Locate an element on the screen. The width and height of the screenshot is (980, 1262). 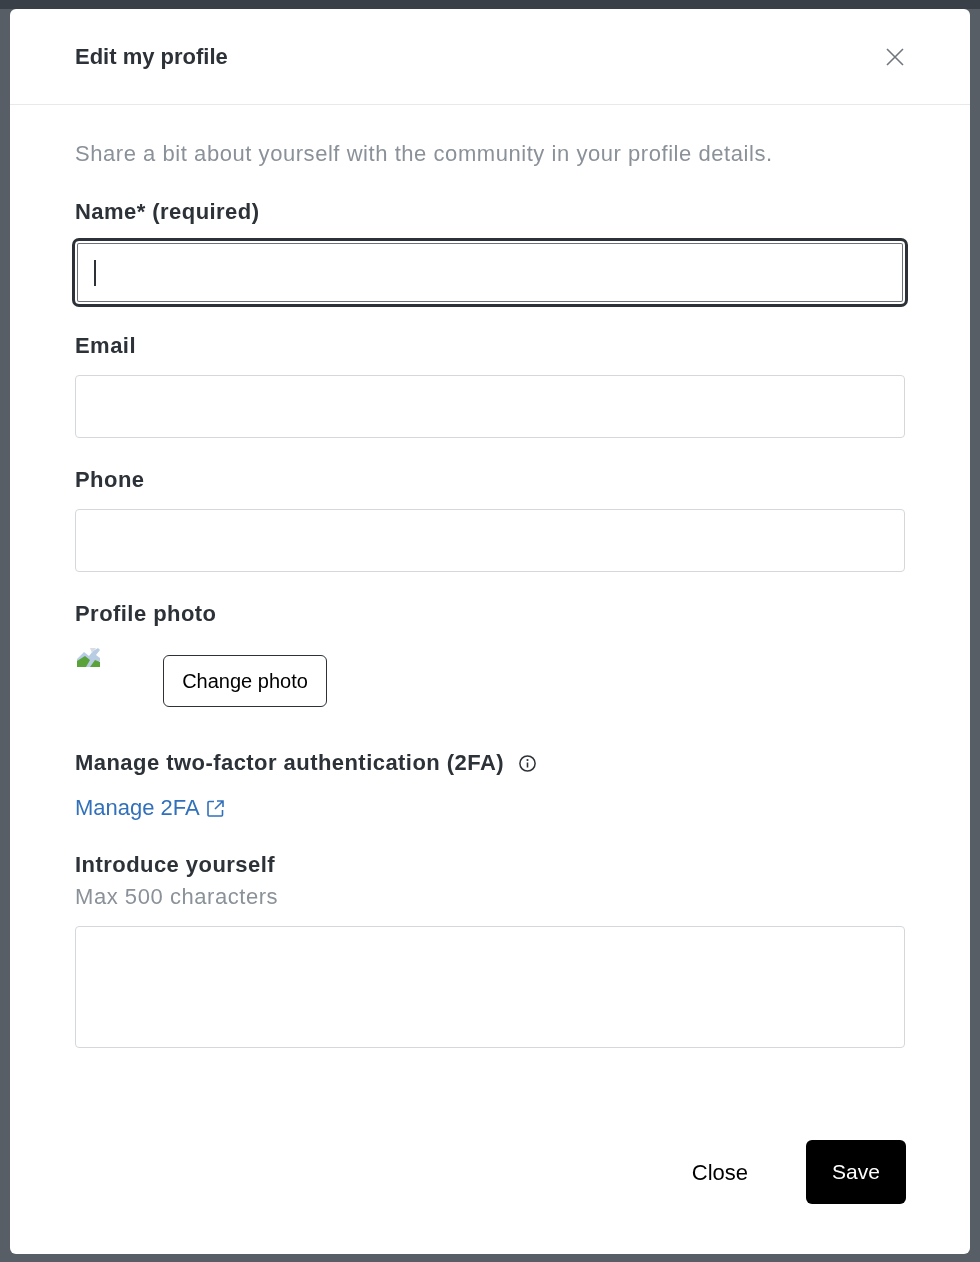
close-icon is located at coordinates (895, 56).